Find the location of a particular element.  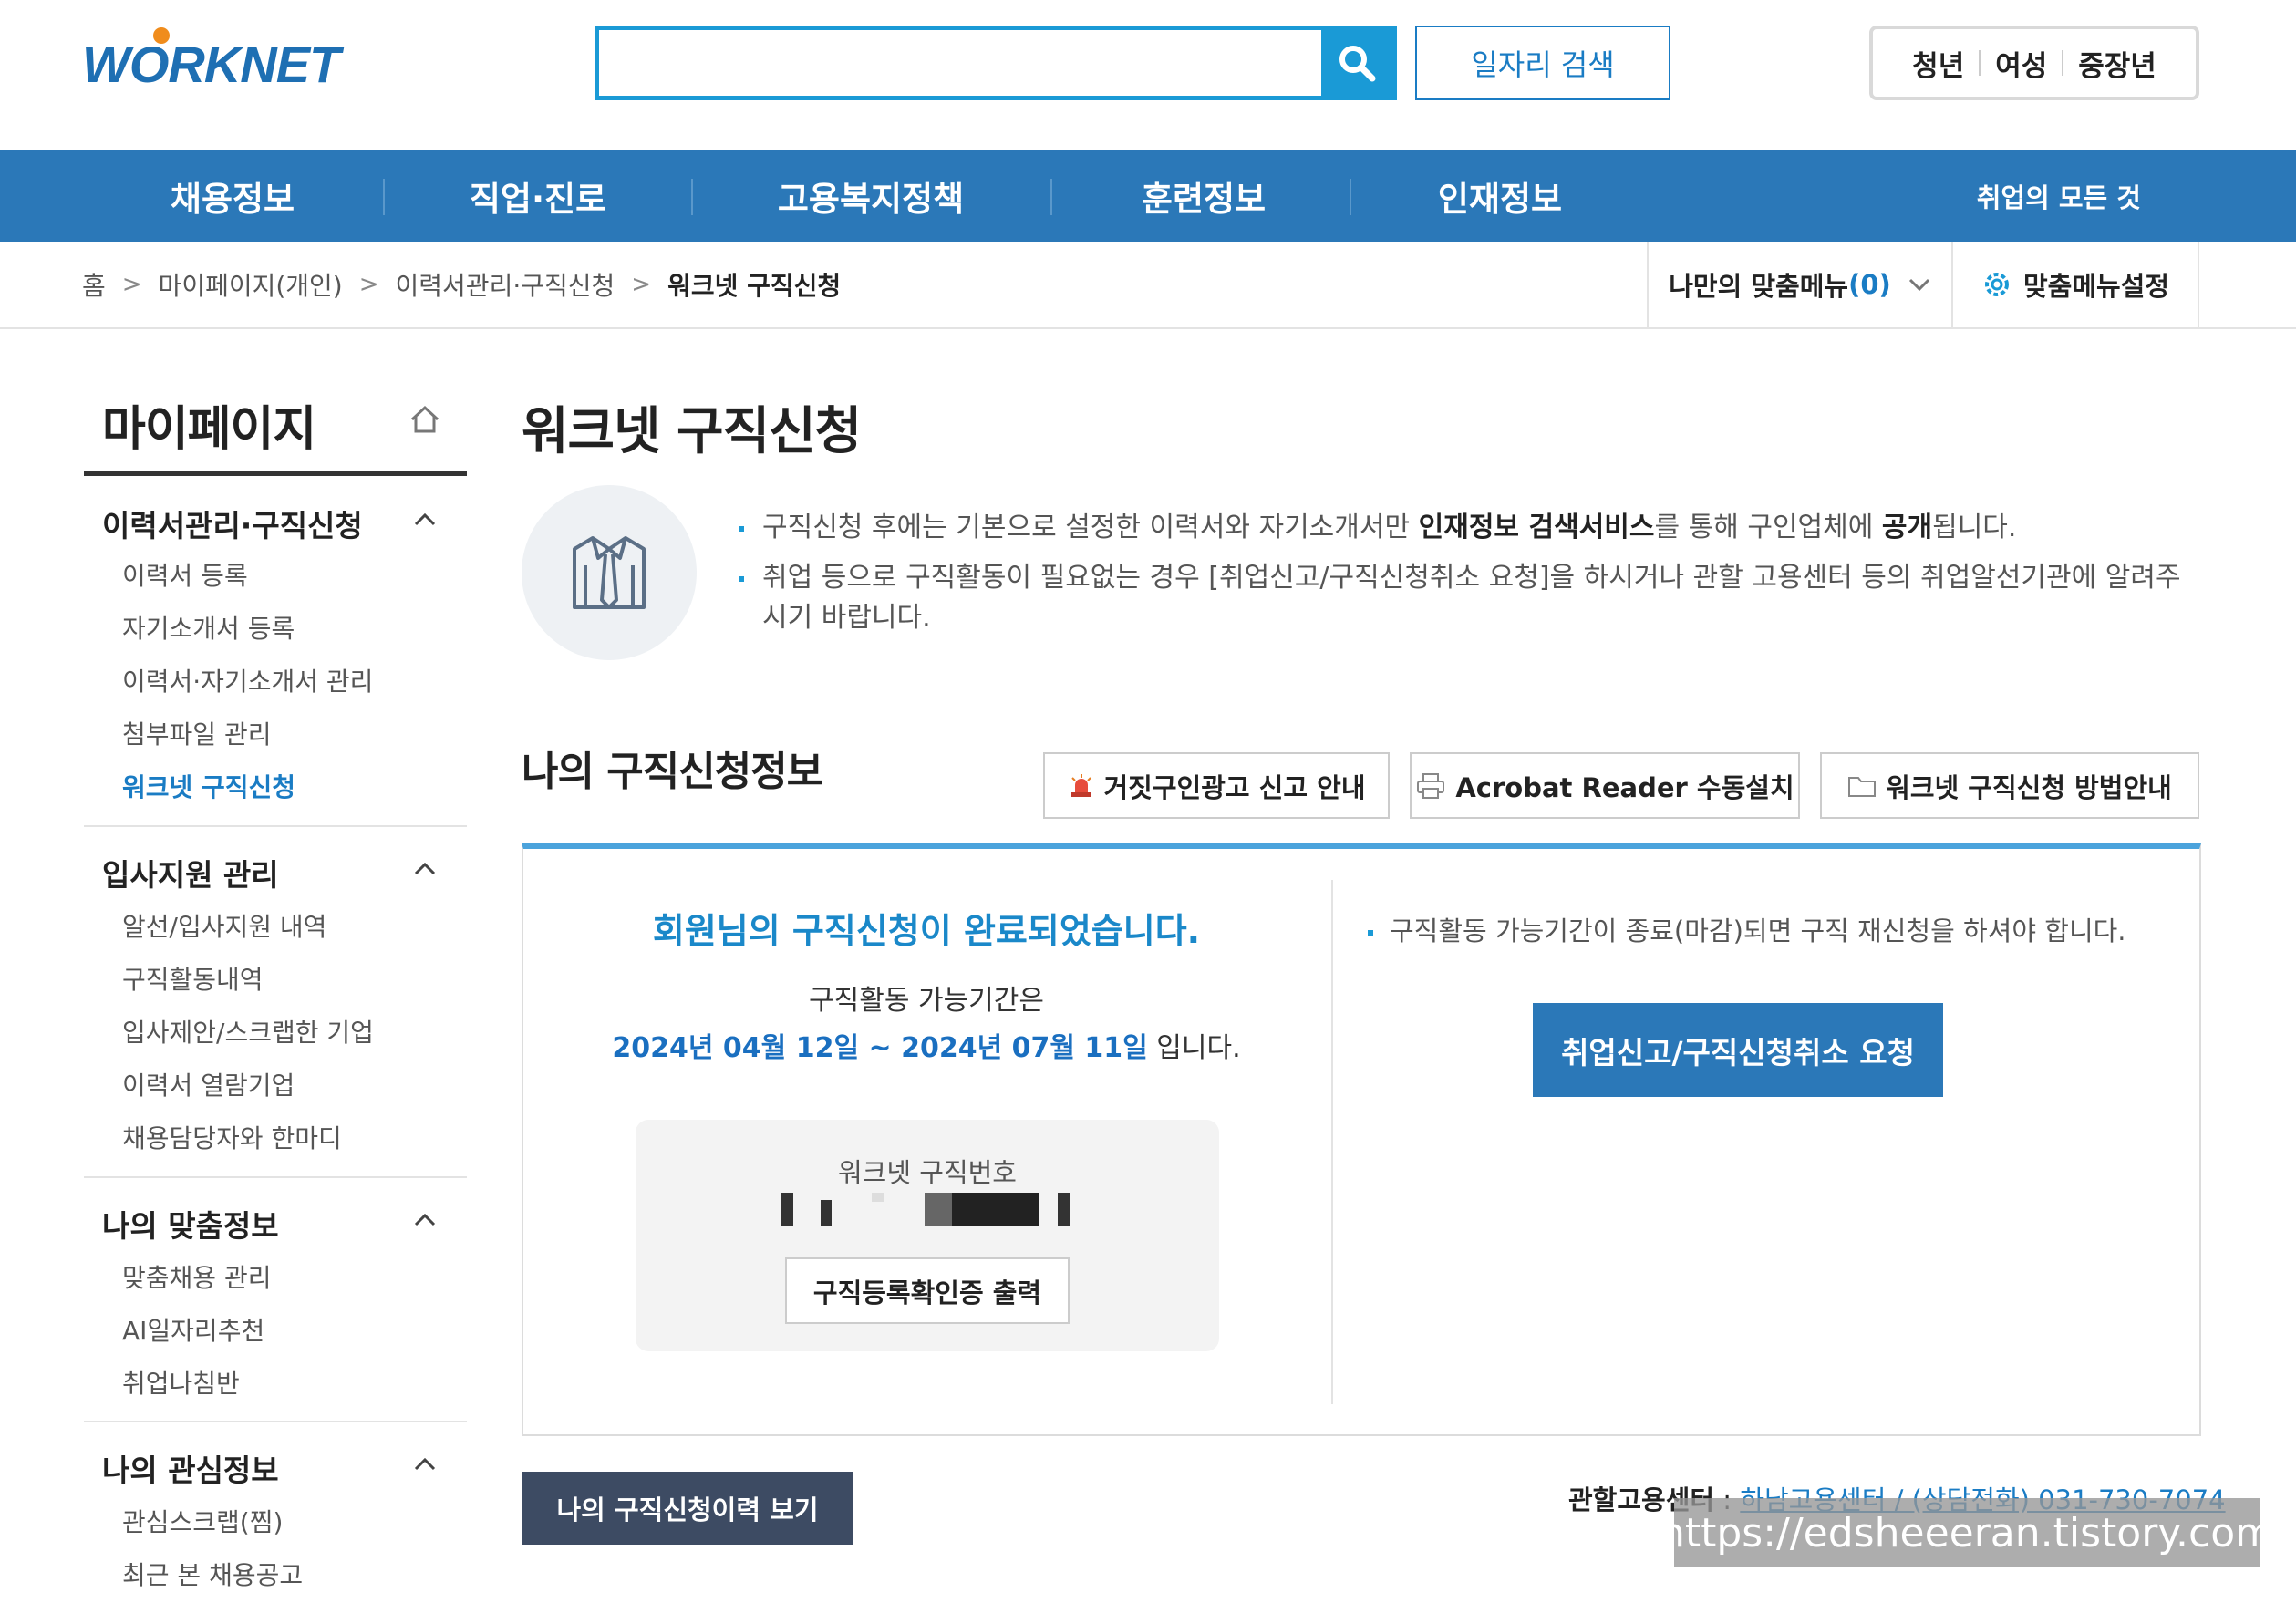

search-input is located at coordinates (960, 63).